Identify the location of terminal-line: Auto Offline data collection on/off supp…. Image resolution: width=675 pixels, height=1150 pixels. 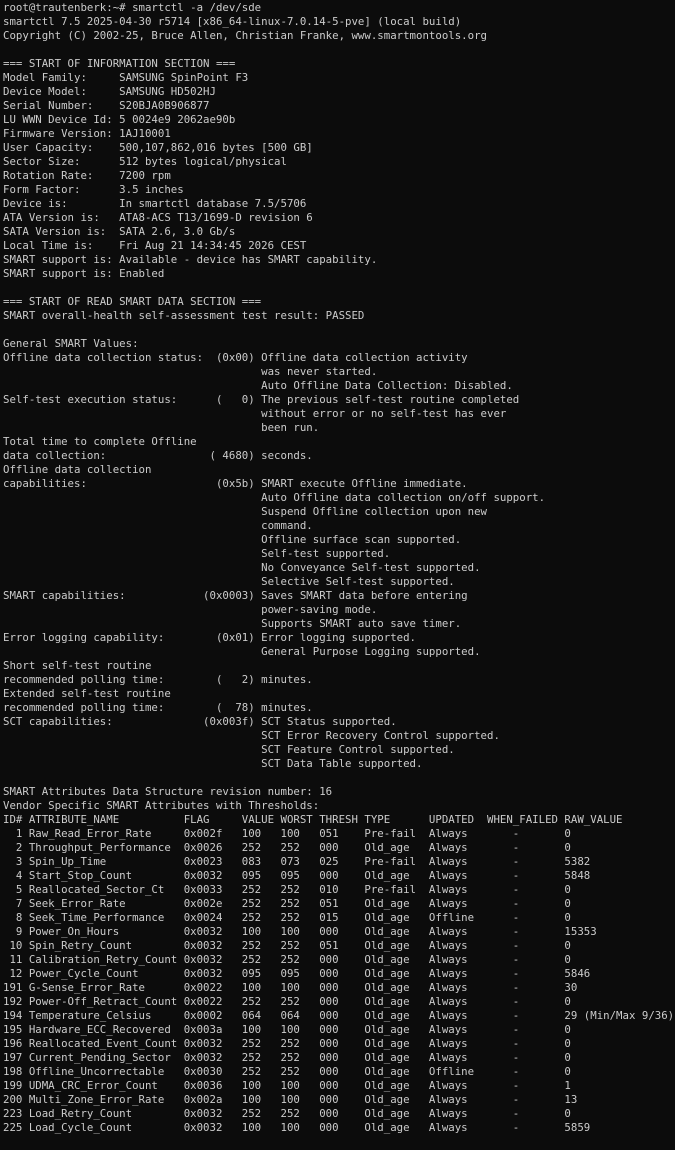
(274, 497).